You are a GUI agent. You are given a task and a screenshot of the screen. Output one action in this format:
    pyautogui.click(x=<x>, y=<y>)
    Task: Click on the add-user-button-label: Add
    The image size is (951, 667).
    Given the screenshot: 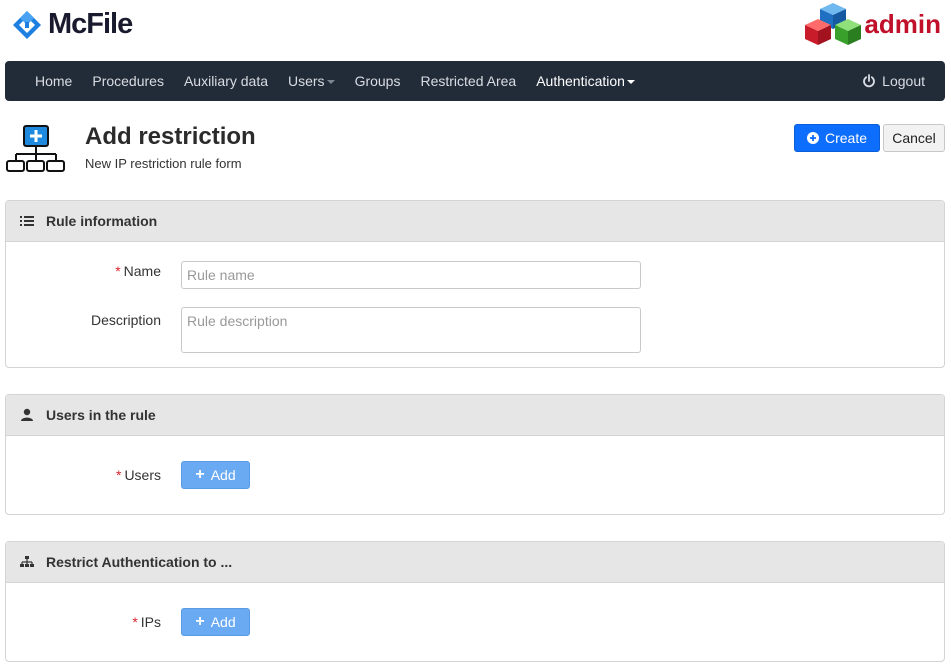 What is the action you would take?
    pyautogui.click(x=223, y=475)
    